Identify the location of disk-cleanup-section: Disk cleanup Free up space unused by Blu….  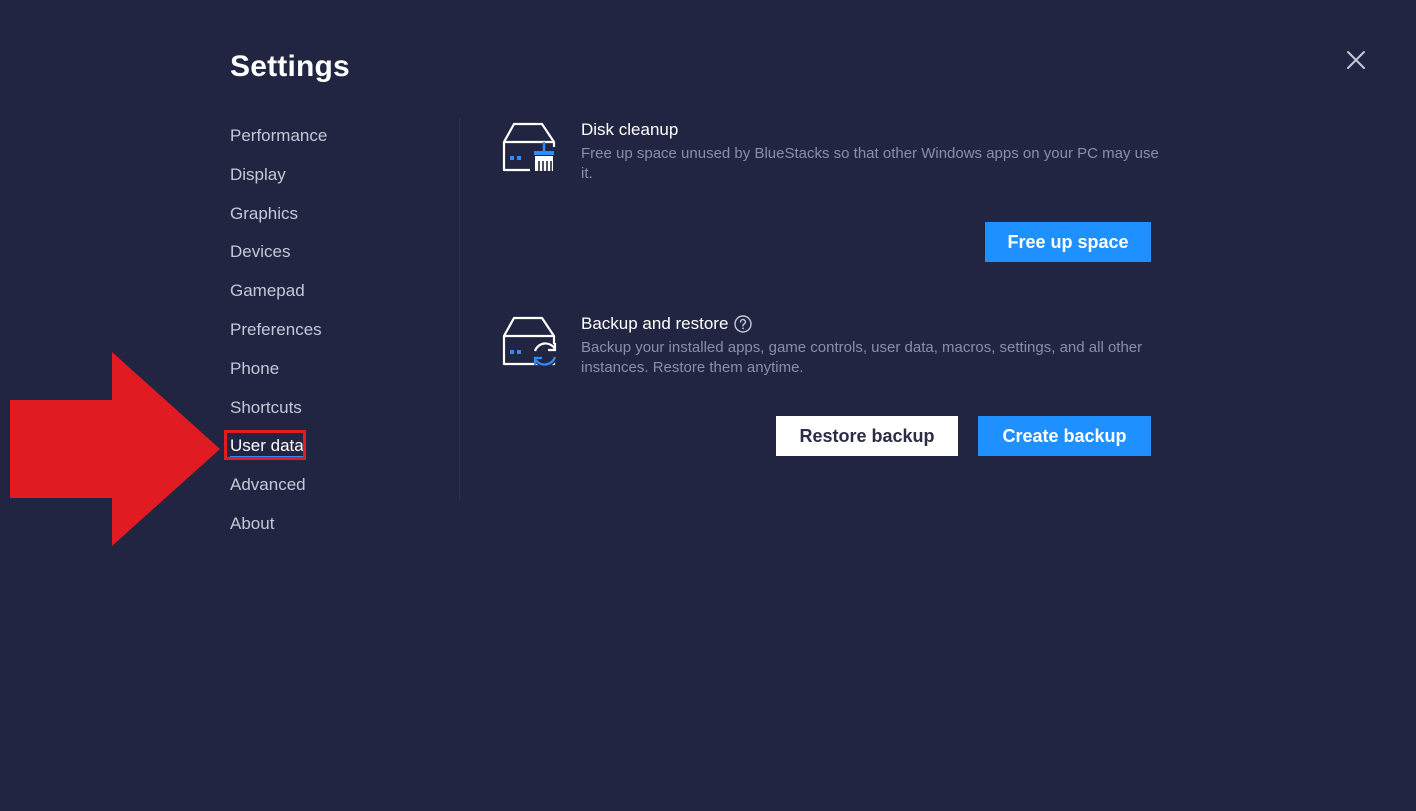
(830, 195).